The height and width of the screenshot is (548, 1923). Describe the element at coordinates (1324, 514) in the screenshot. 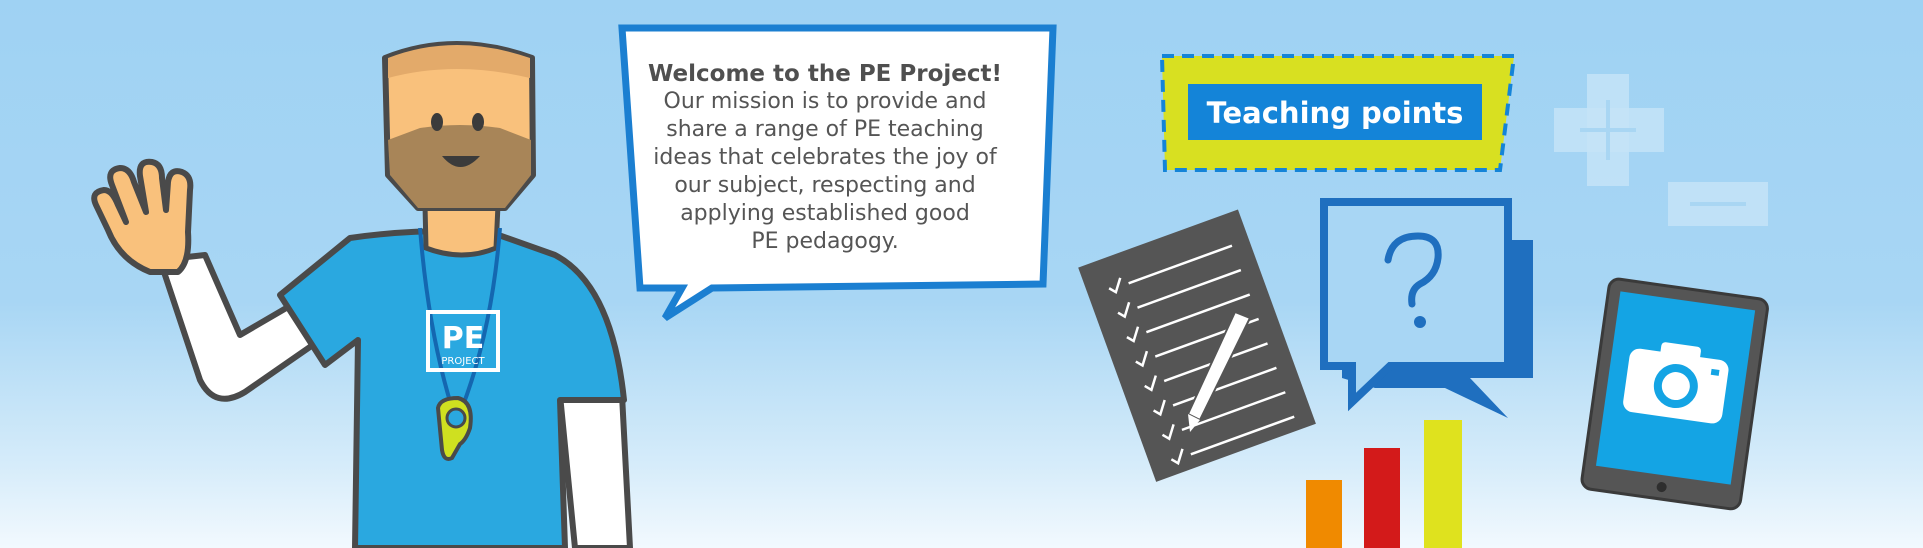

I see `bar-orange` at that location.